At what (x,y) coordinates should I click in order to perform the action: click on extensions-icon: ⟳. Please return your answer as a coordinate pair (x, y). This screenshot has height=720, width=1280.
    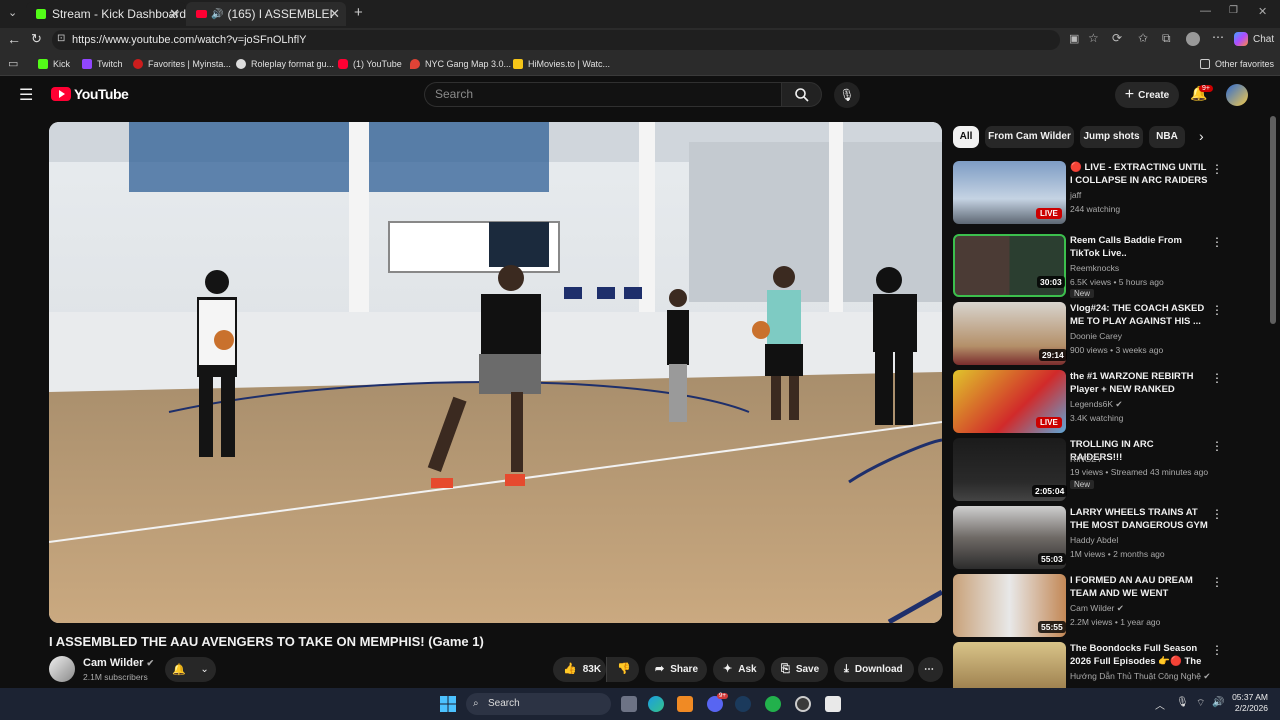
    Looking at the image, I should click on (1117, 38).